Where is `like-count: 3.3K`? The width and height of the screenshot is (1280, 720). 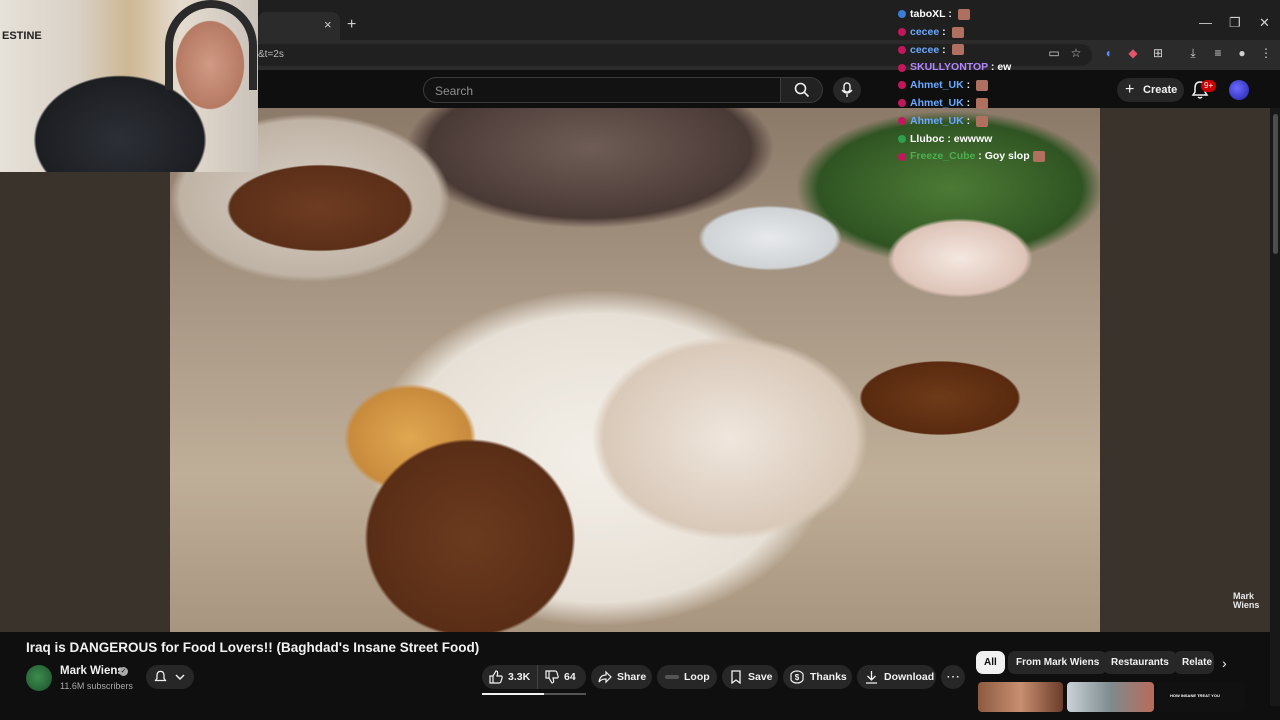
like-count: 3.3K is located at coordinates (519, 677).